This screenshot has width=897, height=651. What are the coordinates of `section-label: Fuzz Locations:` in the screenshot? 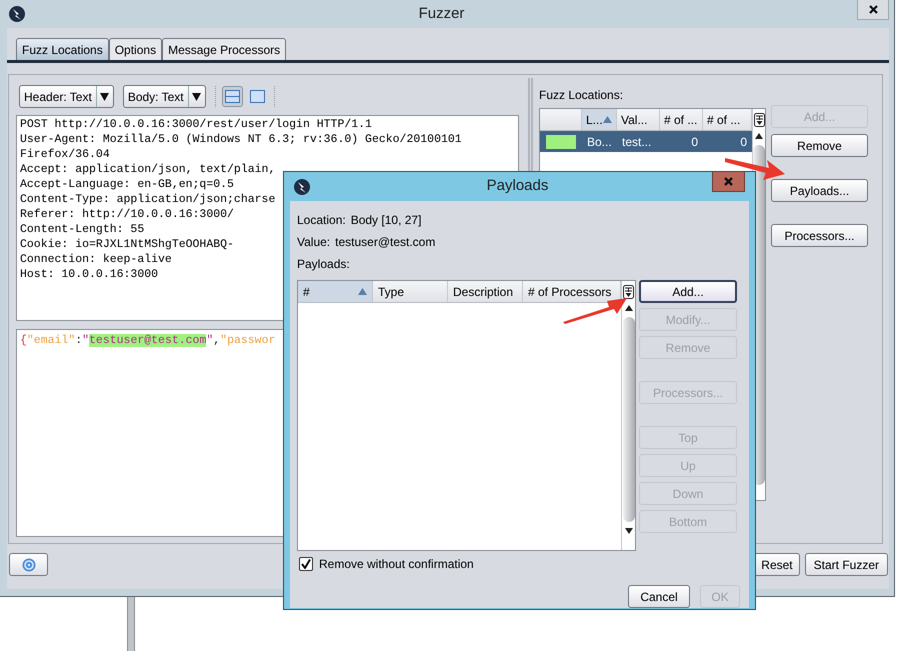 It's located at (581, 94).